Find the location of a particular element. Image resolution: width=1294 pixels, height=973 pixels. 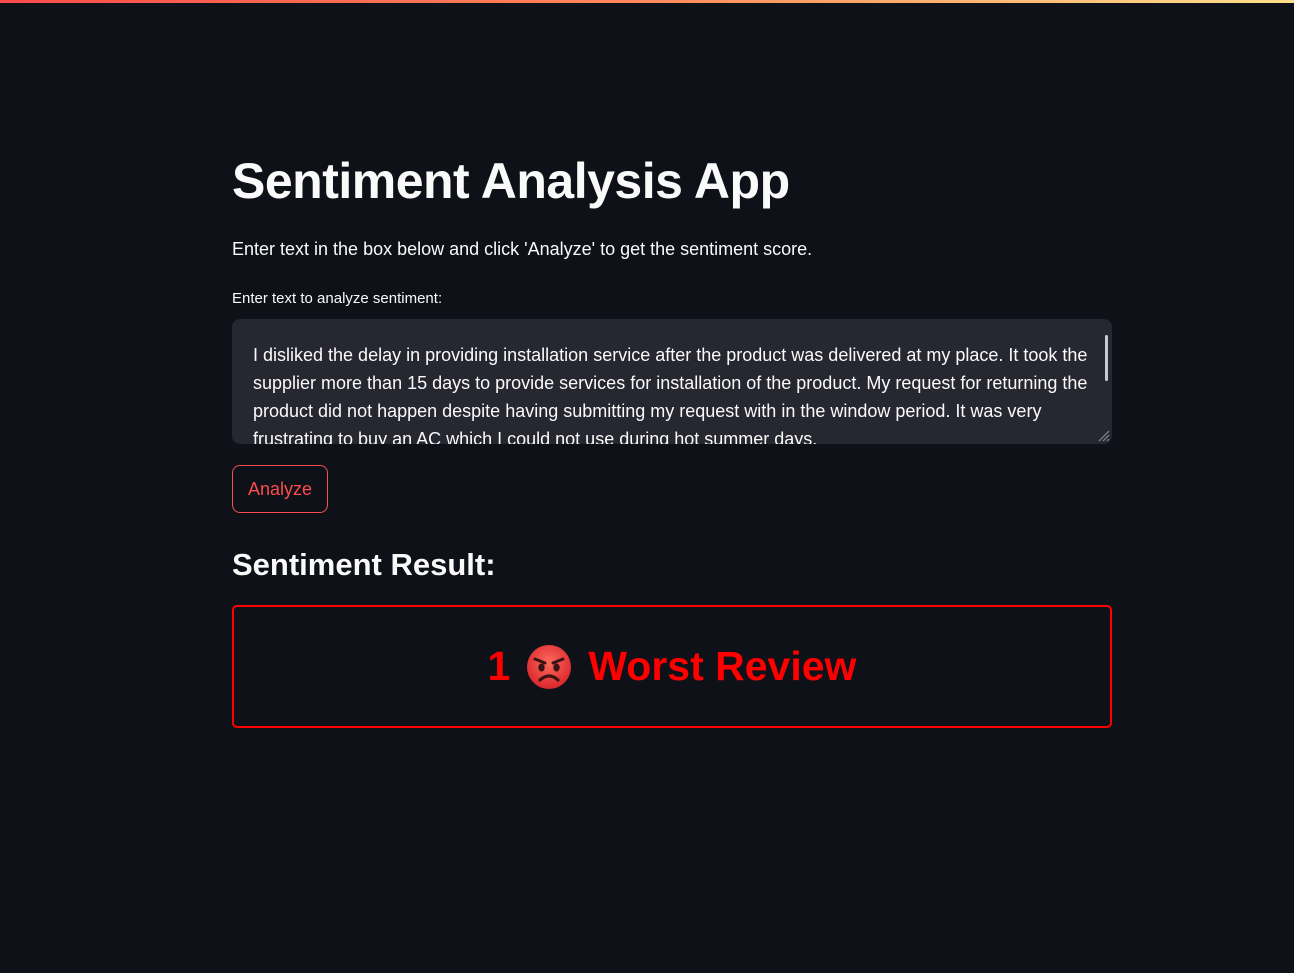

top-decoration-bar is located at coordinates (647, 1).